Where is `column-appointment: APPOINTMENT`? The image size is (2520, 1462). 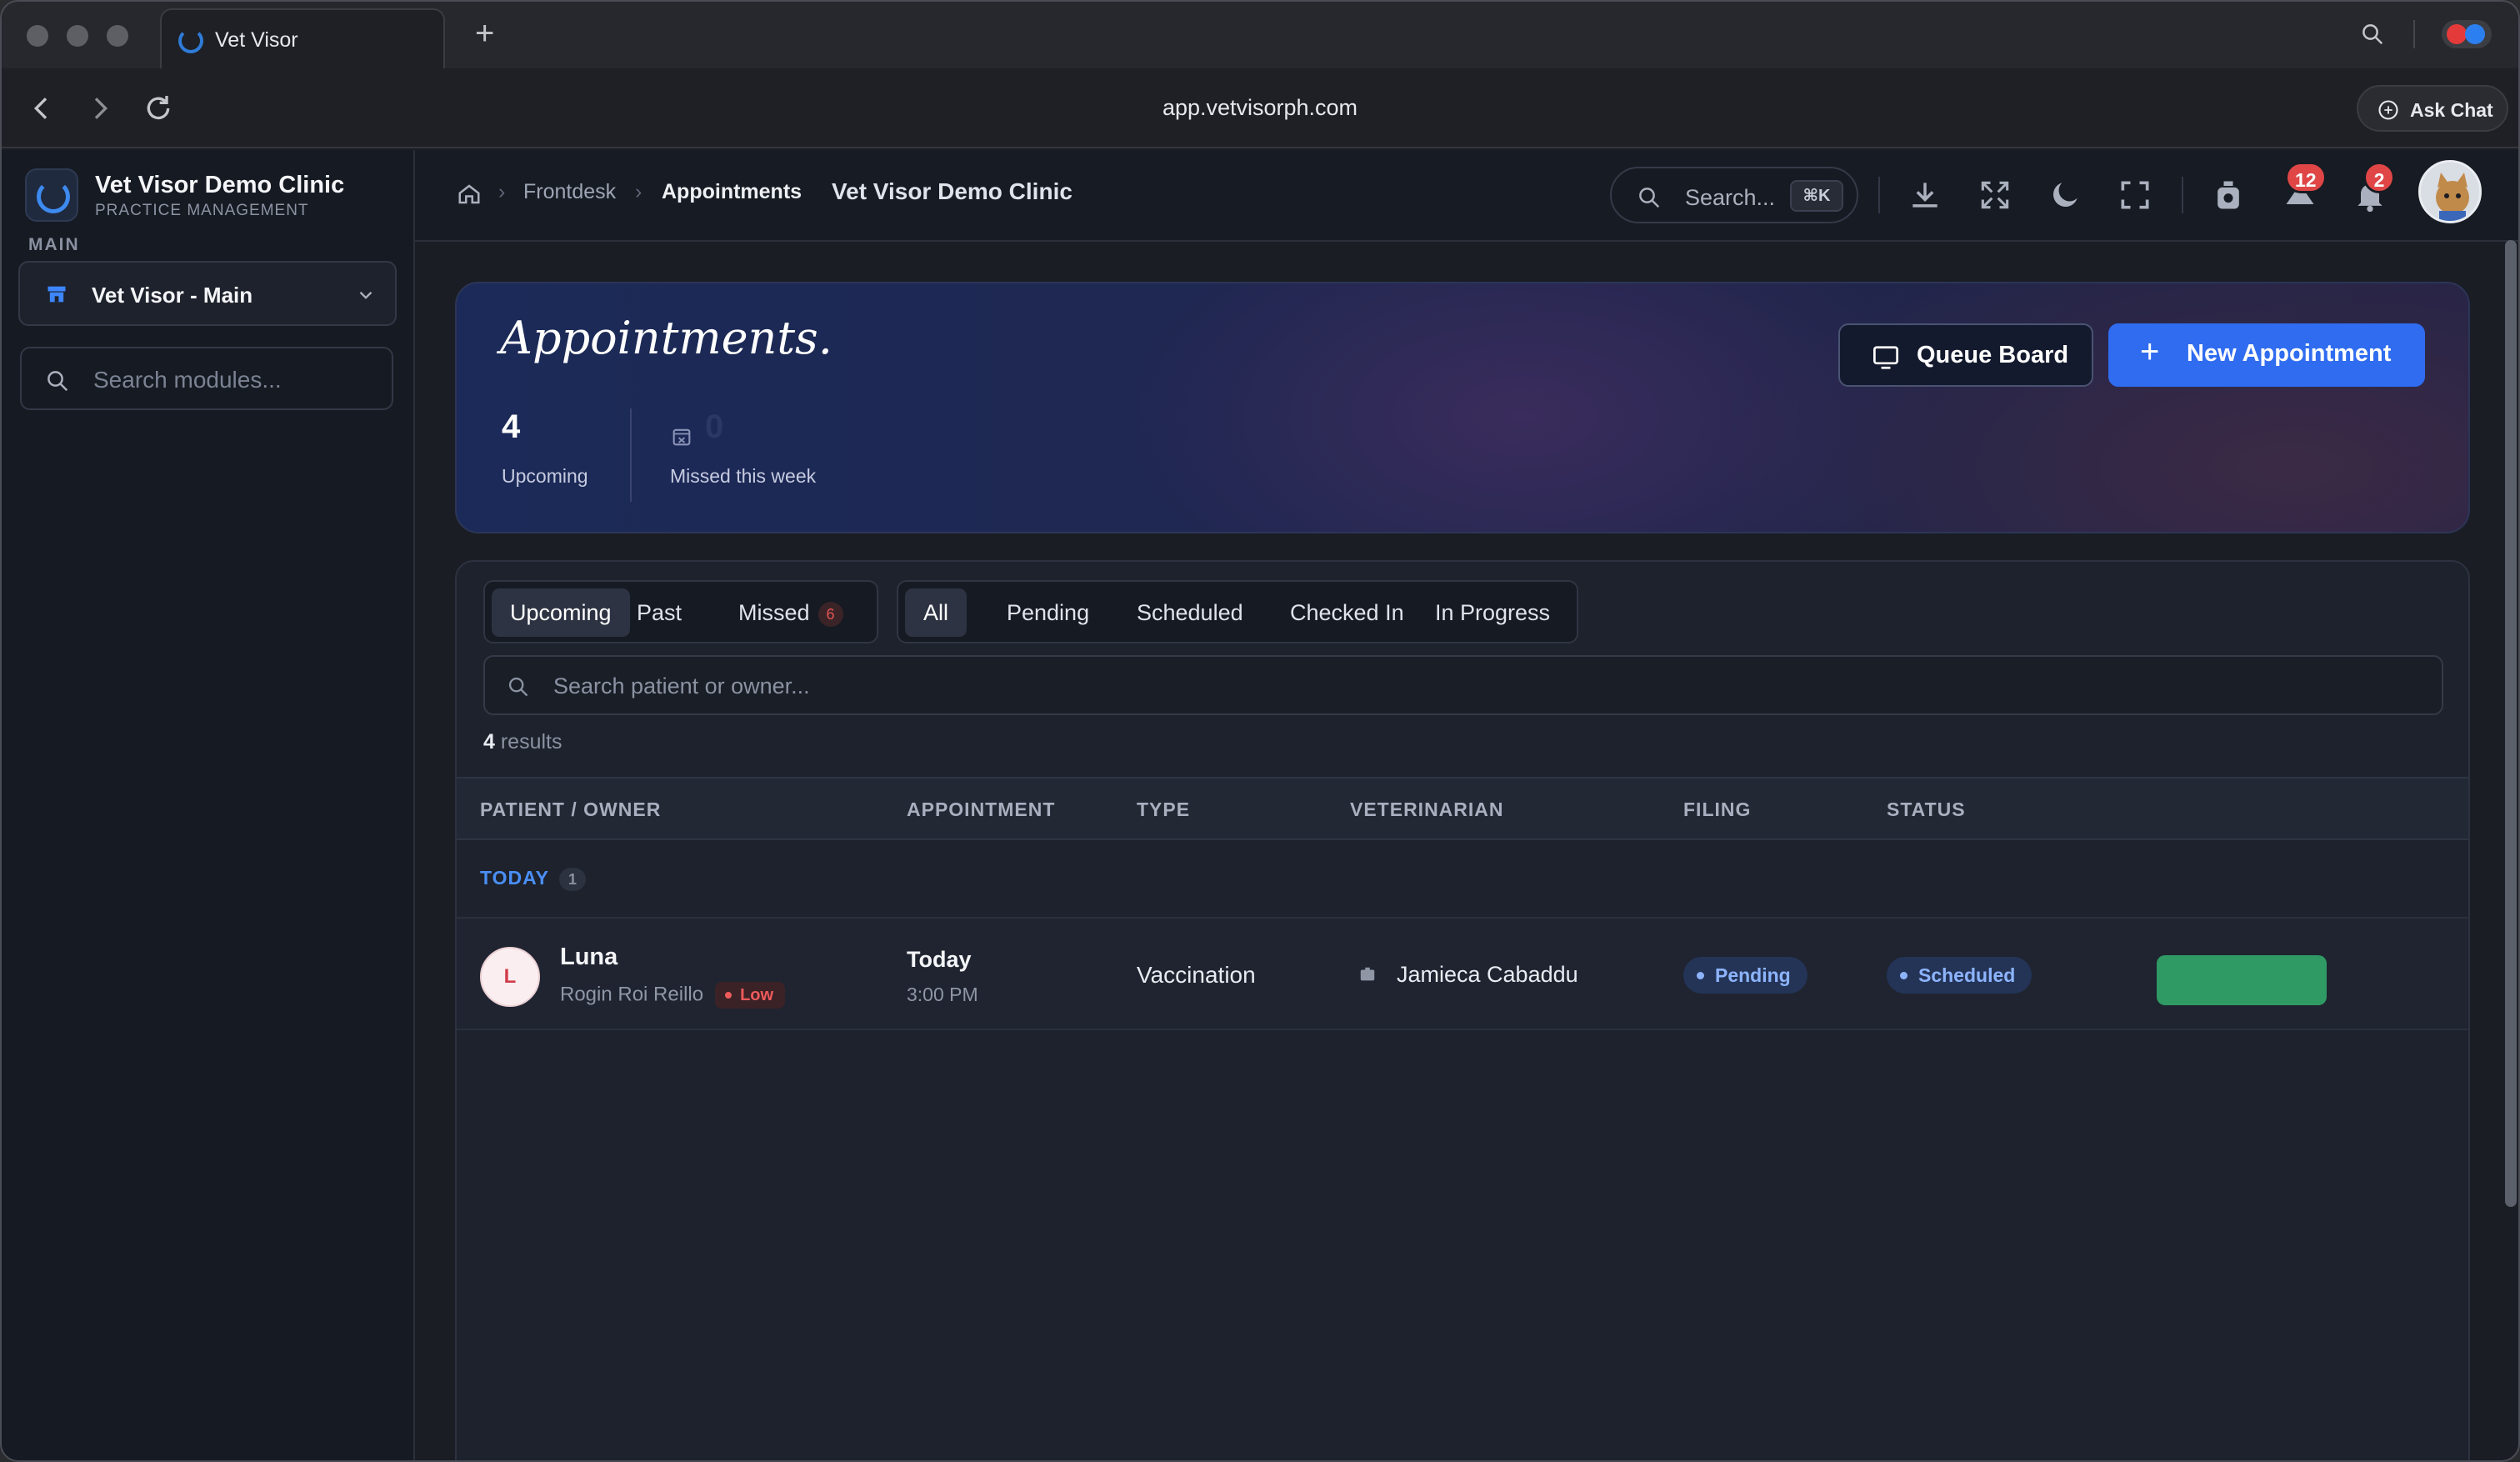
column-appointment: APPOINTMENT is located at coordinates (981, 810).